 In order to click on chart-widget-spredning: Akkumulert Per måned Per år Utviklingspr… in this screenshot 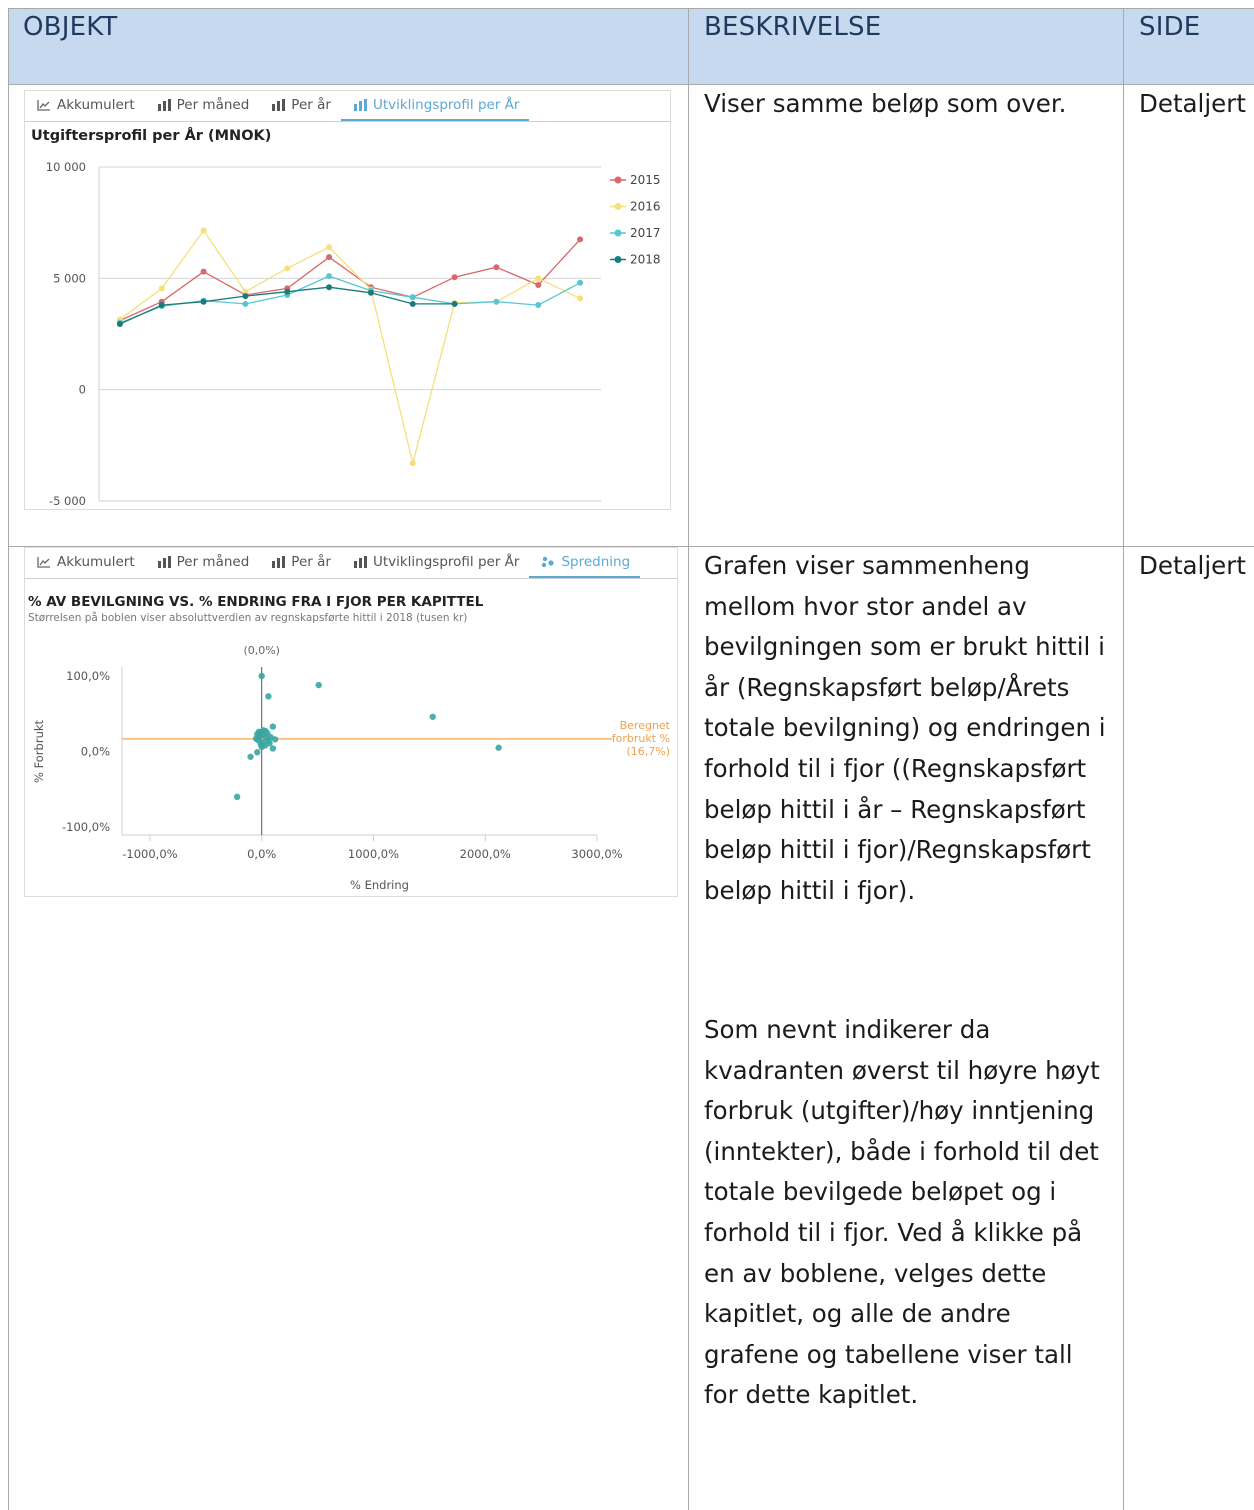, I will do `click(351, 722)`.